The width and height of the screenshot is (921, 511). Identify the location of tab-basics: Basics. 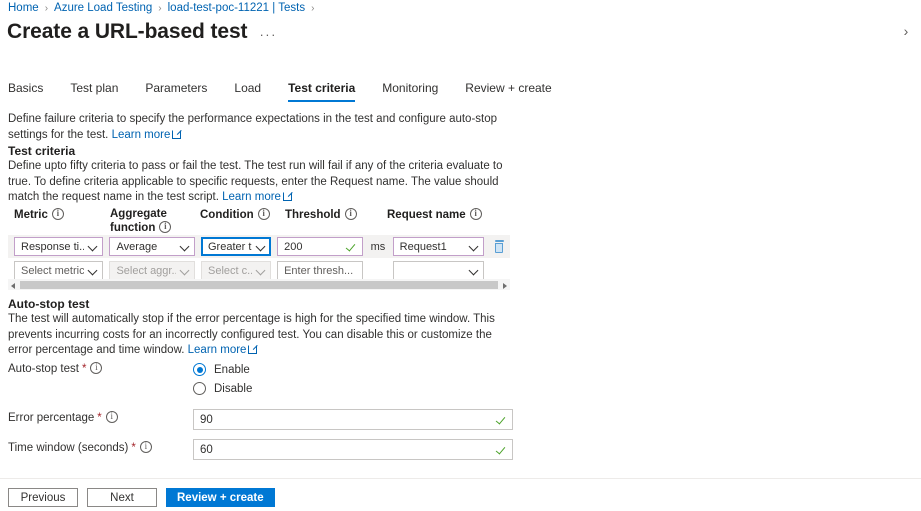
(25, 91).